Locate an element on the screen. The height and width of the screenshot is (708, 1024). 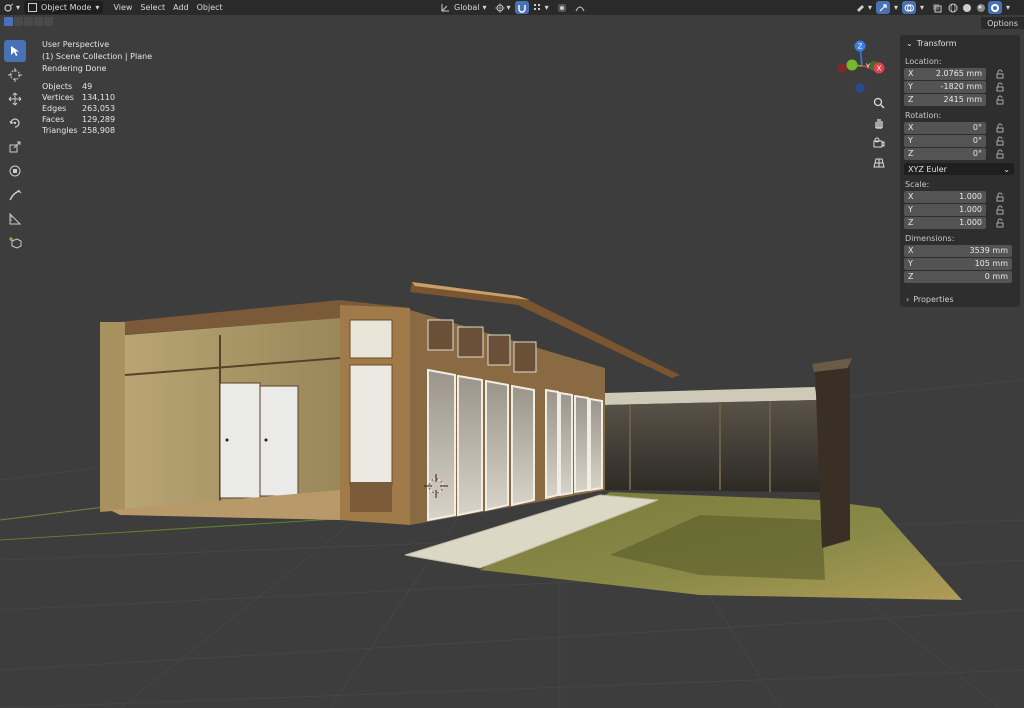
pan-button is located at coordinates (879, 123).